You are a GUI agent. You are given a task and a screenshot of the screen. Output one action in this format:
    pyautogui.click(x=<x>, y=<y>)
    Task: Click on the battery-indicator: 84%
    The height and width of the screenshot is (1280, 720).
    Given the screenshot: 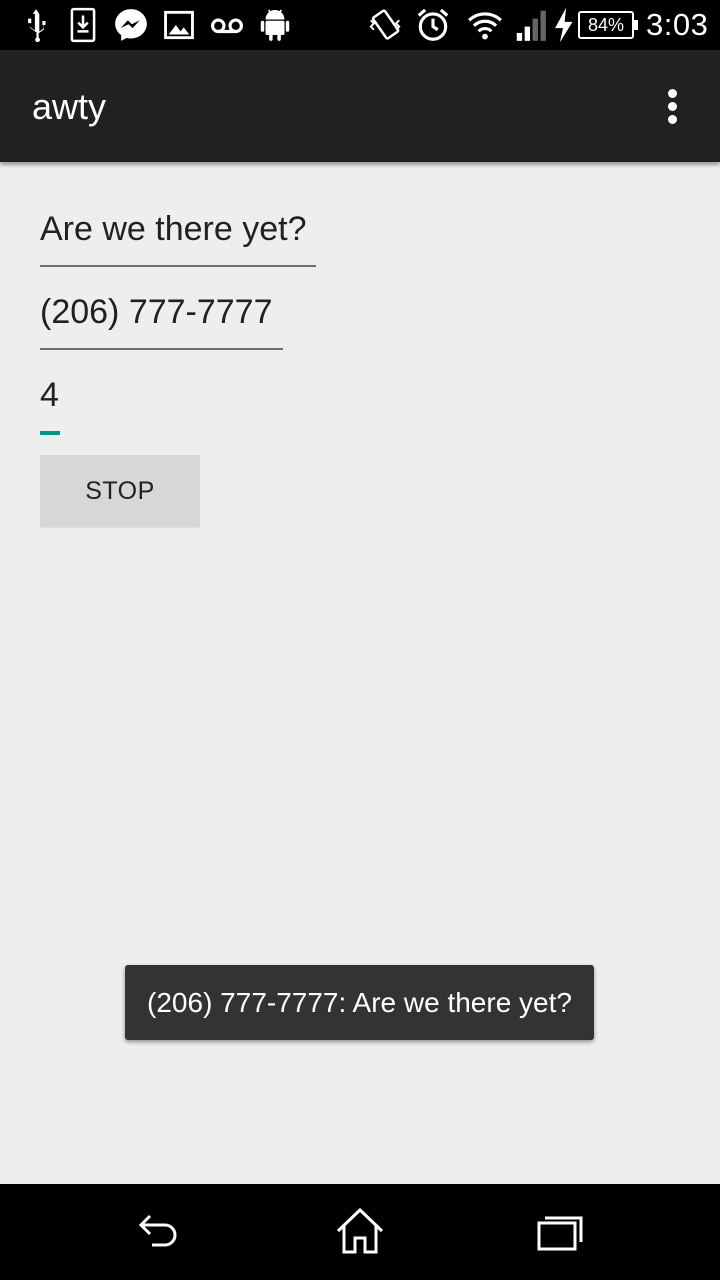 What is the action you would take?
    pyautogui.click(x=608, y=25)
    